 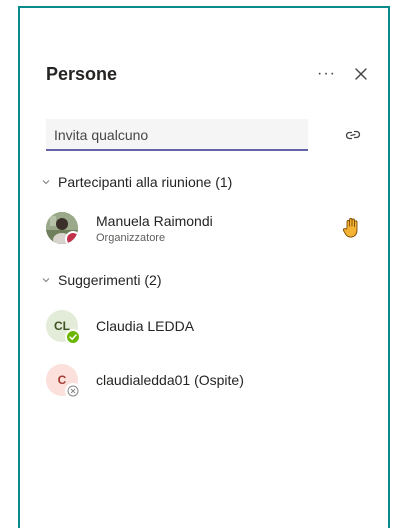 What do you see at coordinates (63, 327) in the screenshot?
I see `avatar: CL` at bounding box center [63, 327].